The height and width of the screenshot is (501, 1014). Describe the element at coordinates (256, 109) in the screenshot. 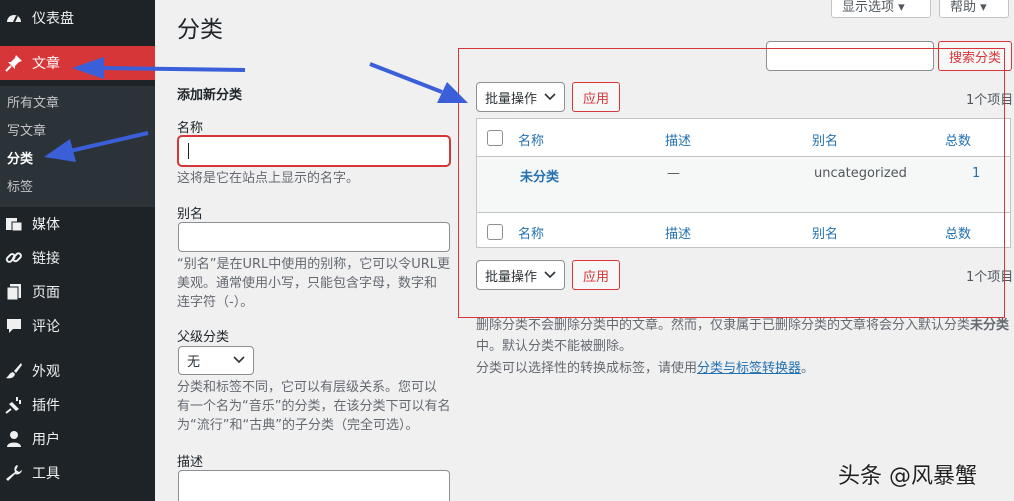

I see `annotation-arrows` at that location.